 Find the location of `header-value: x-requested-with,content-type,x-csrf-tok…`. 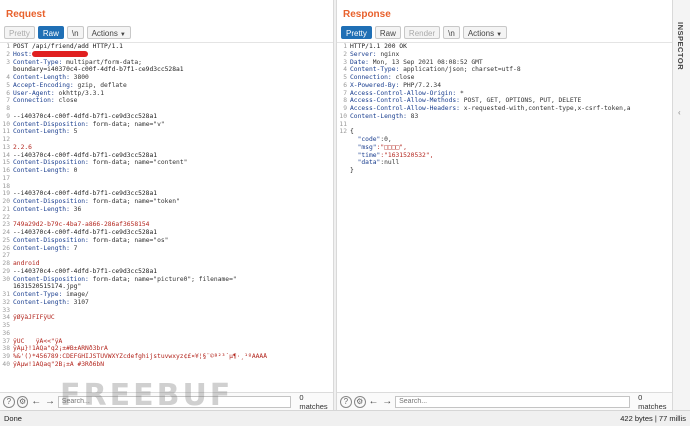

header-value: x-requested-with,content-type,x-csrf-tok… is located at coordinates (545, 108).